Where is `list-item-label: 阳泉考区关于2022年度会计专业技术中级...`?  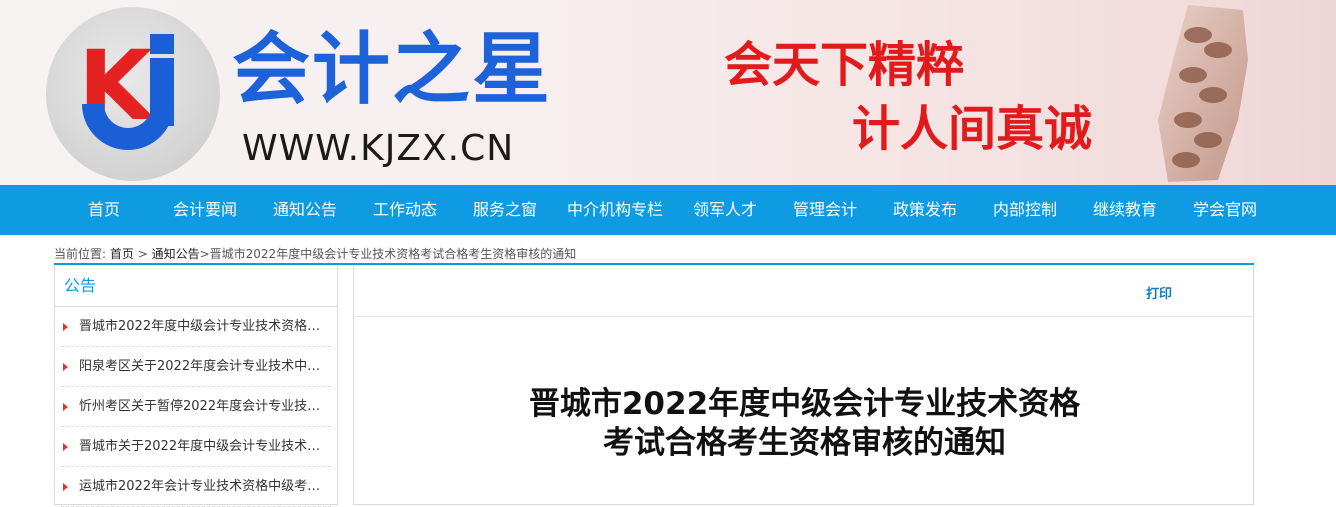 list-item-label: 阳泉考区关于2022年度会计专业技术中级... is located at coordinates (205, 366).